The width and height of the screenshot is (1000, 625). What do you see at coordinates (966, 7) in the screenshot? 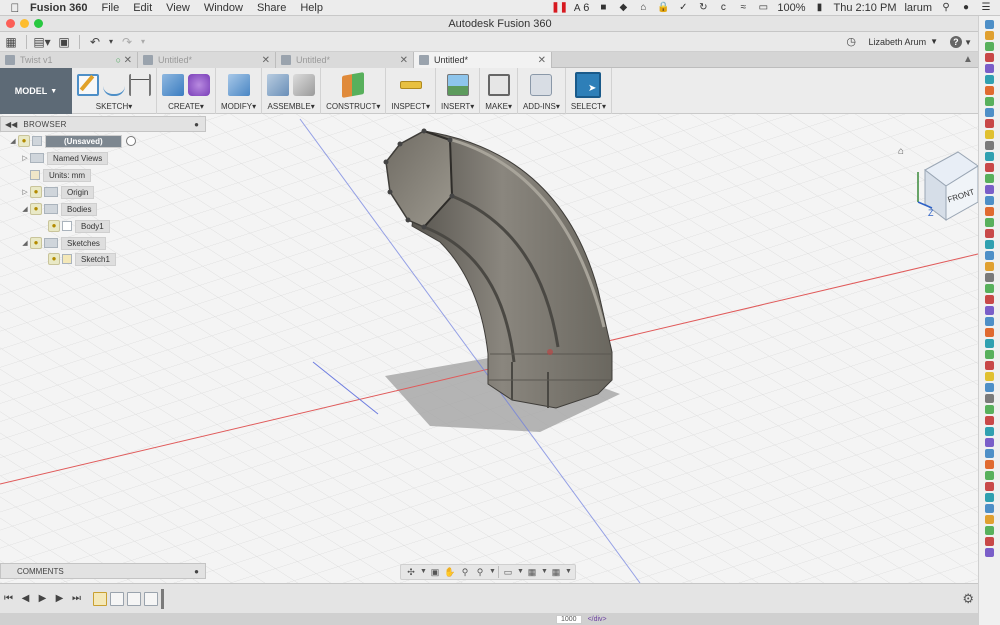
I see `siri-icon: ●` at bounding box center [966, 7].